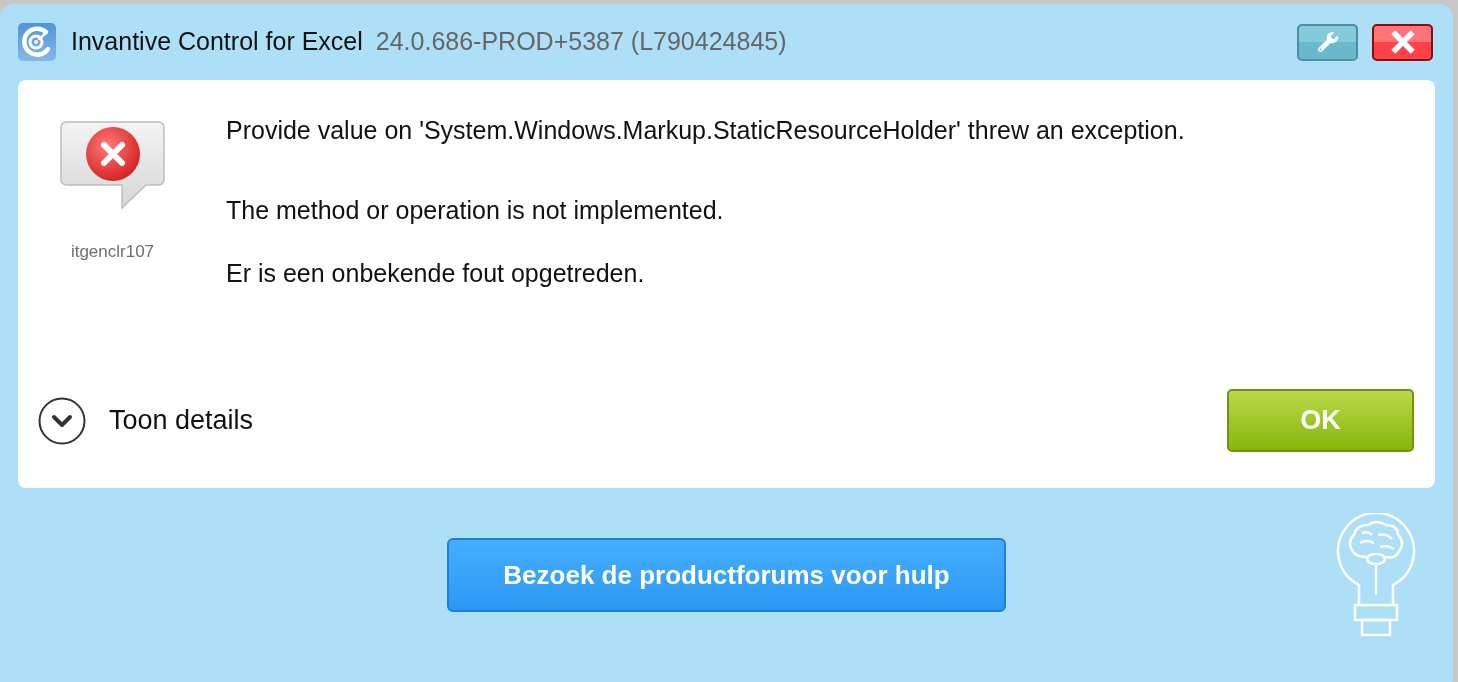 The image size is (1458, 682). I want to click on close-button, so click(1402, 42).